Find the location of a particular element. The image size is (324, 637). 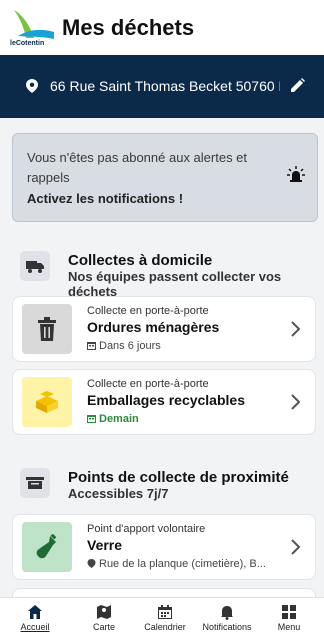

tab-notifications: Notifications is located at coordinates (227, 617).